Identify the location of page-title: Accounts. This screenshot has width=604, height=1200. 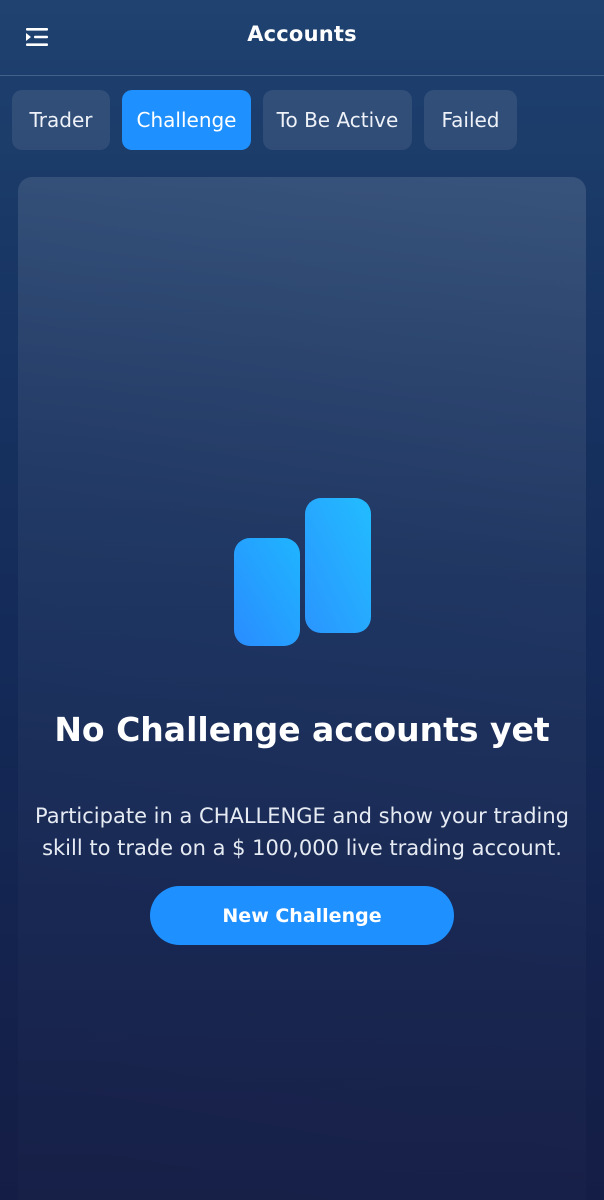
(302, 34).